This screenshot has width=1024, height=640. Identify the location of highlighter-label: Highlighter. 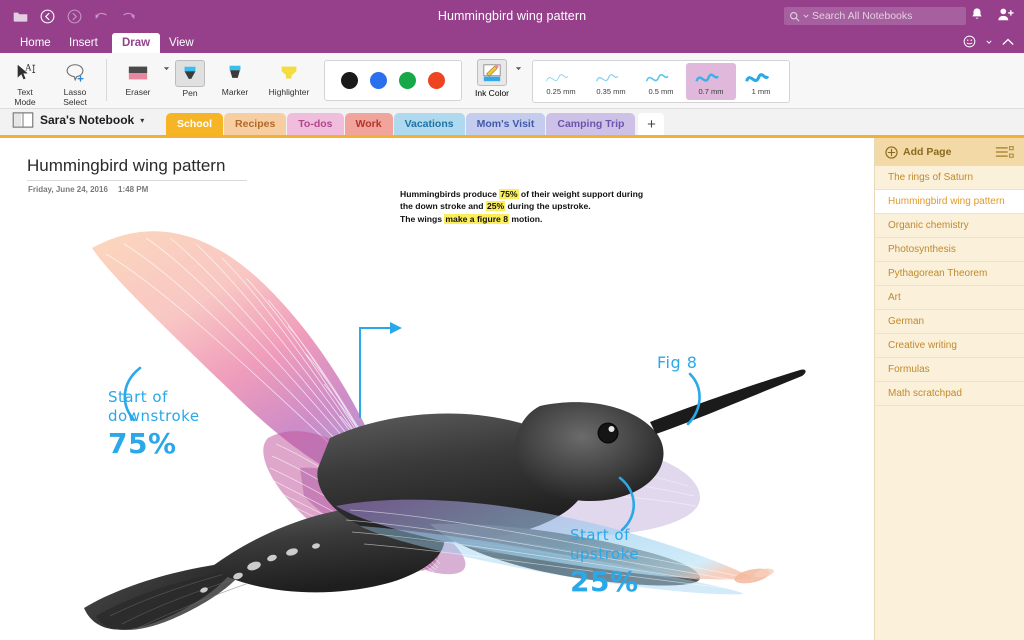
(289, 92).